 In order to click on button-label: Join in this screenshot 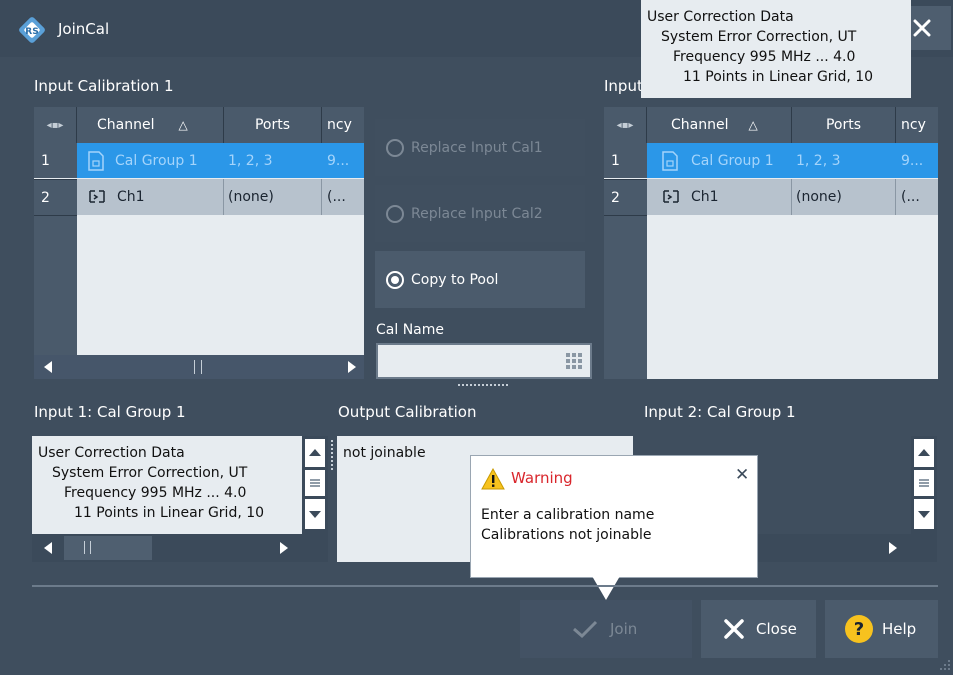, I will do `click(624, 629)`.